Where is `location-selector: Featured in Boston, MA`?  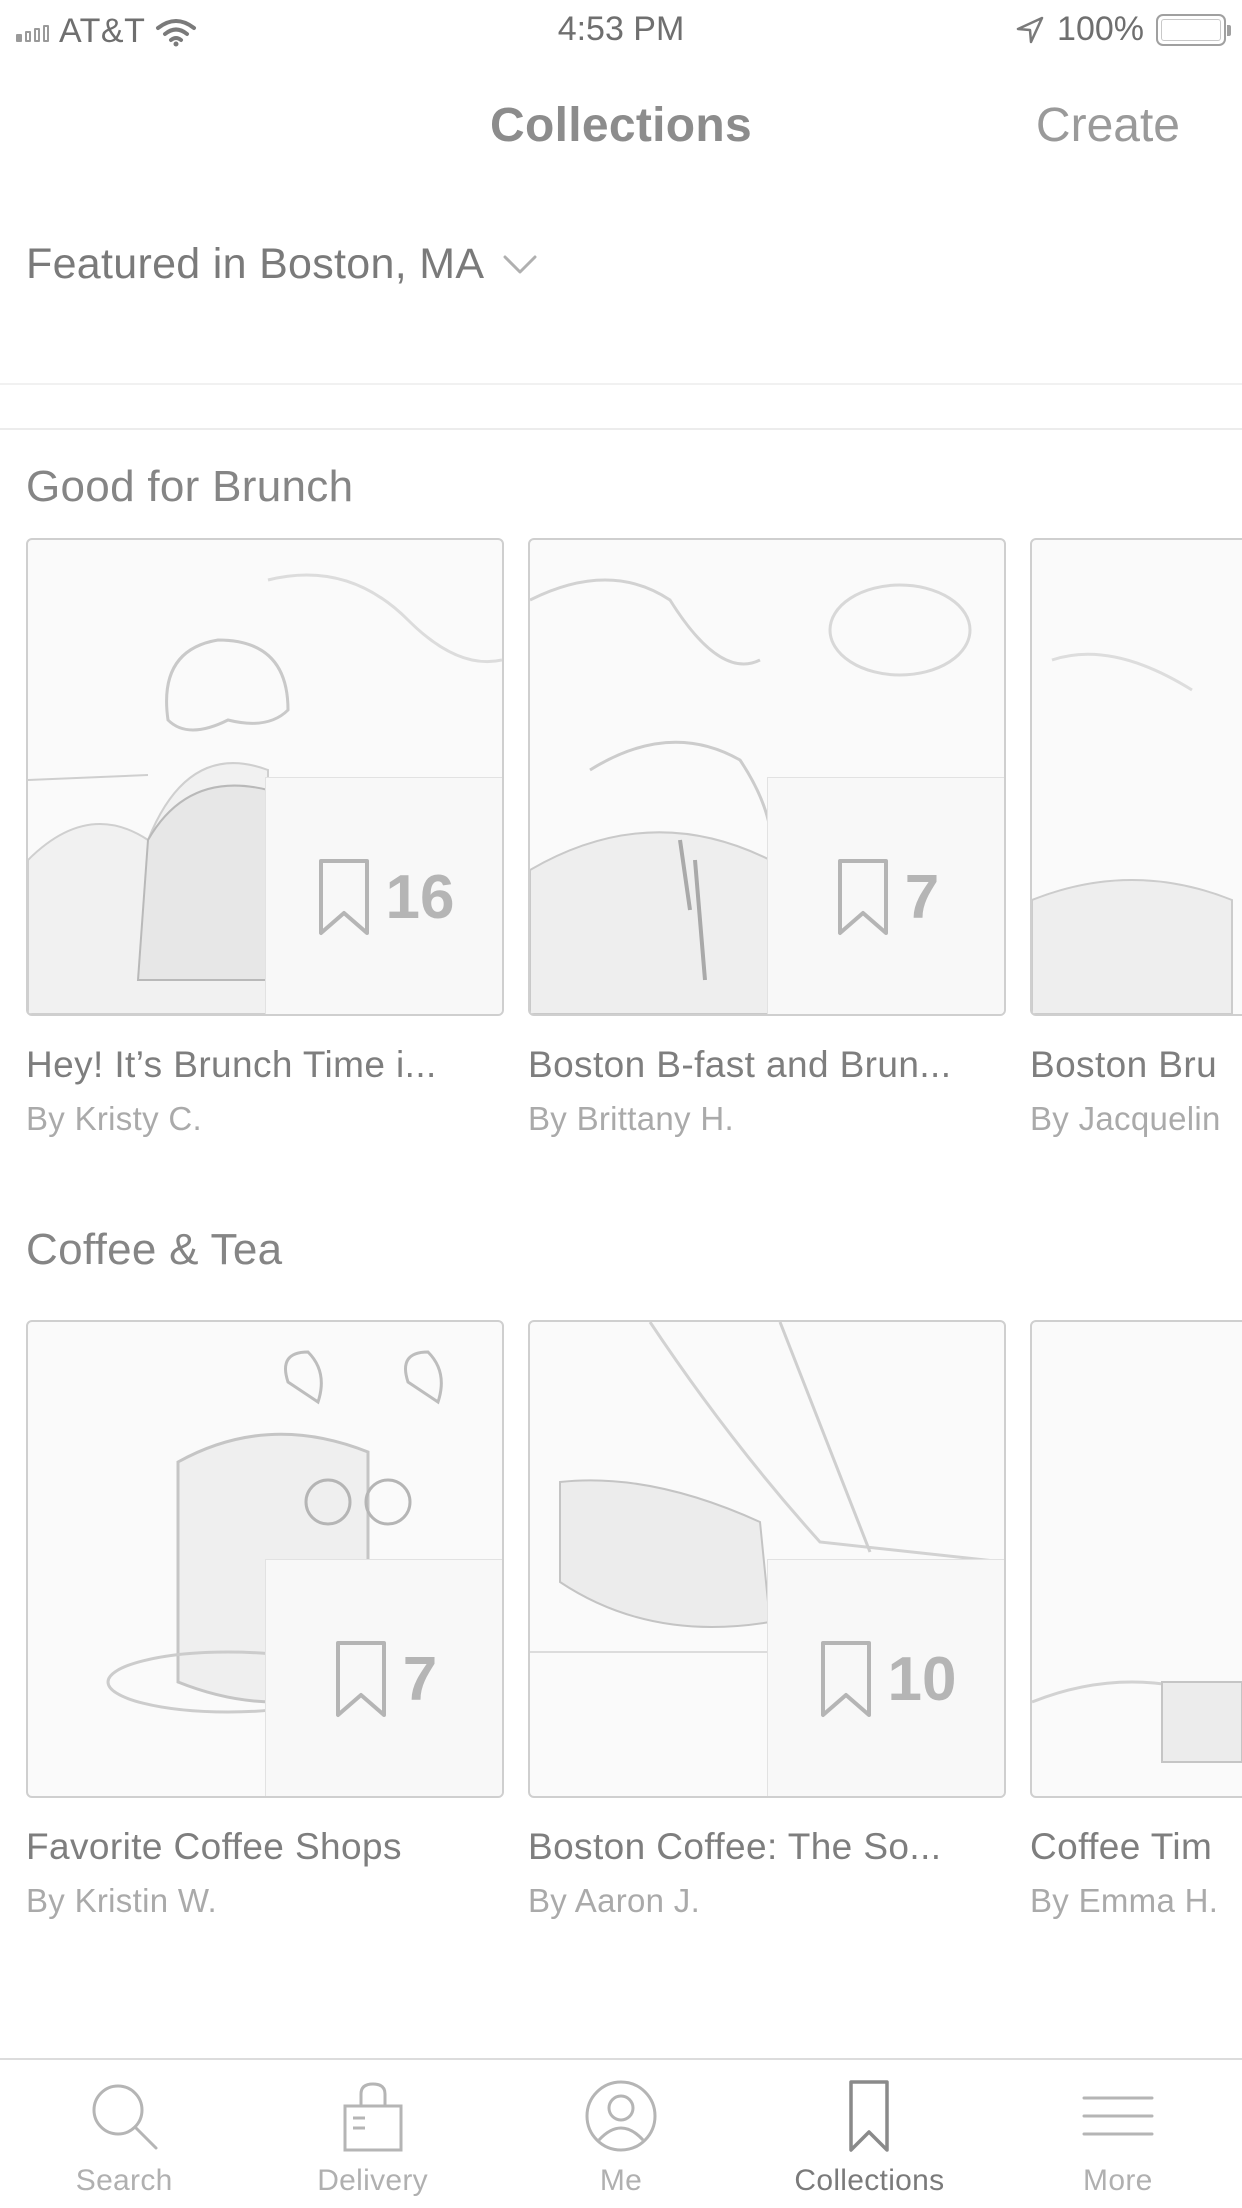
location-selector: Featured in Boston, MA is located at coordinates (282, 264).